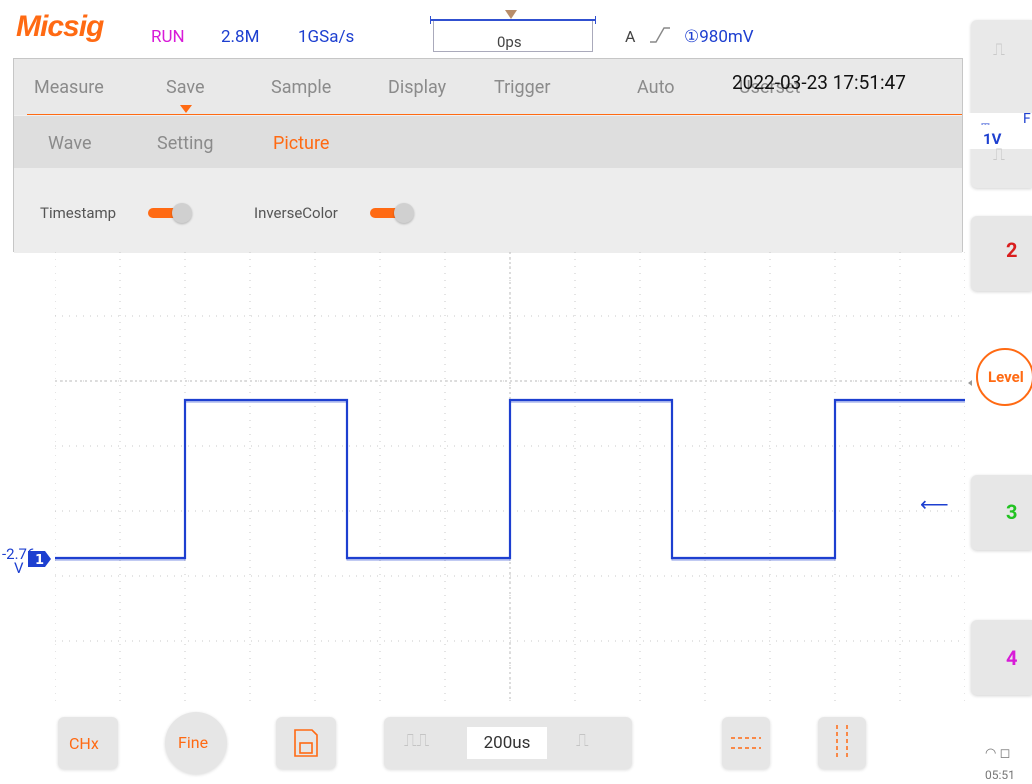 The image size is (1032, 784). What do you see at coordinates (513, 20) in the screenshot?
I see `memory-position-bar` at bounding box center [513, 20].